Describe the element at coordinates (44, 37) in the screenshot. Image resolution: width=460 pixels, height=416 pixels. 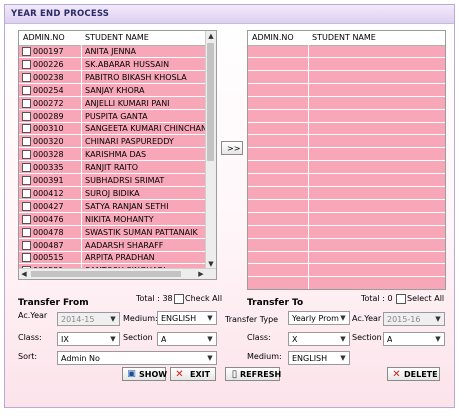
I see `column-header-admin-no: ADMIN.NO` at that location.